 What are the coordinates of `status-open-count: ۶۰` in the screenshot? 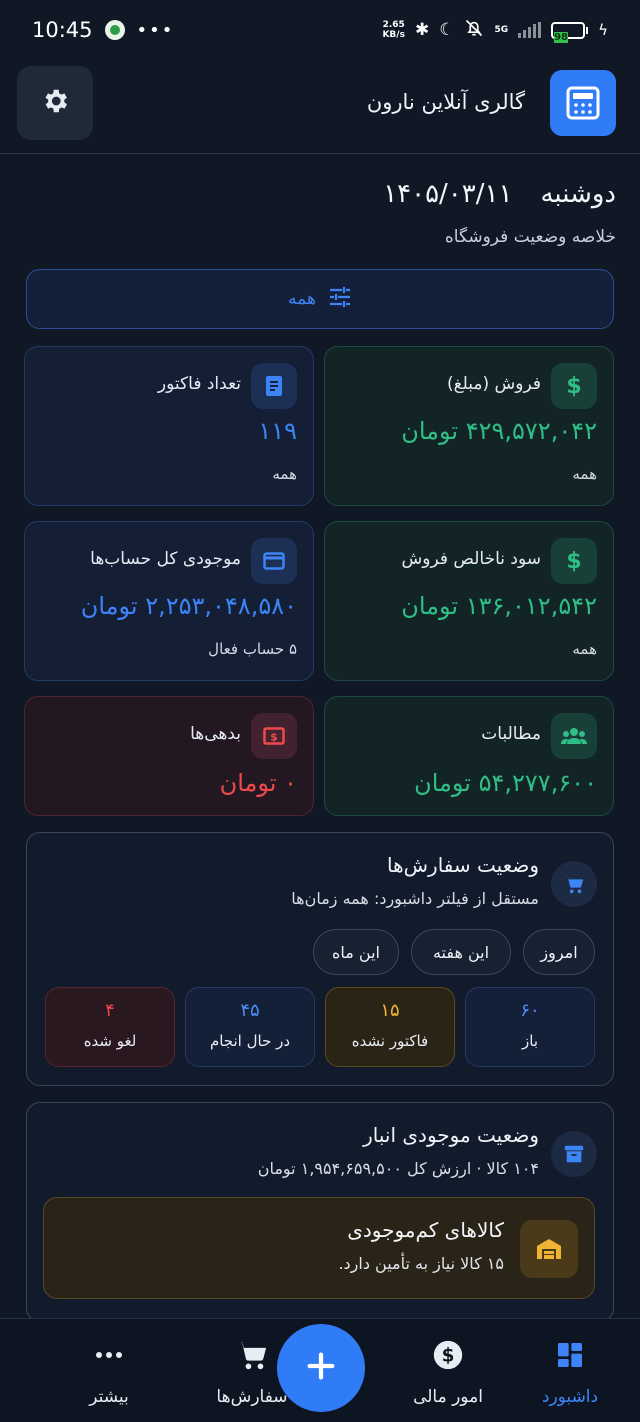 It's located at (530, 1010).